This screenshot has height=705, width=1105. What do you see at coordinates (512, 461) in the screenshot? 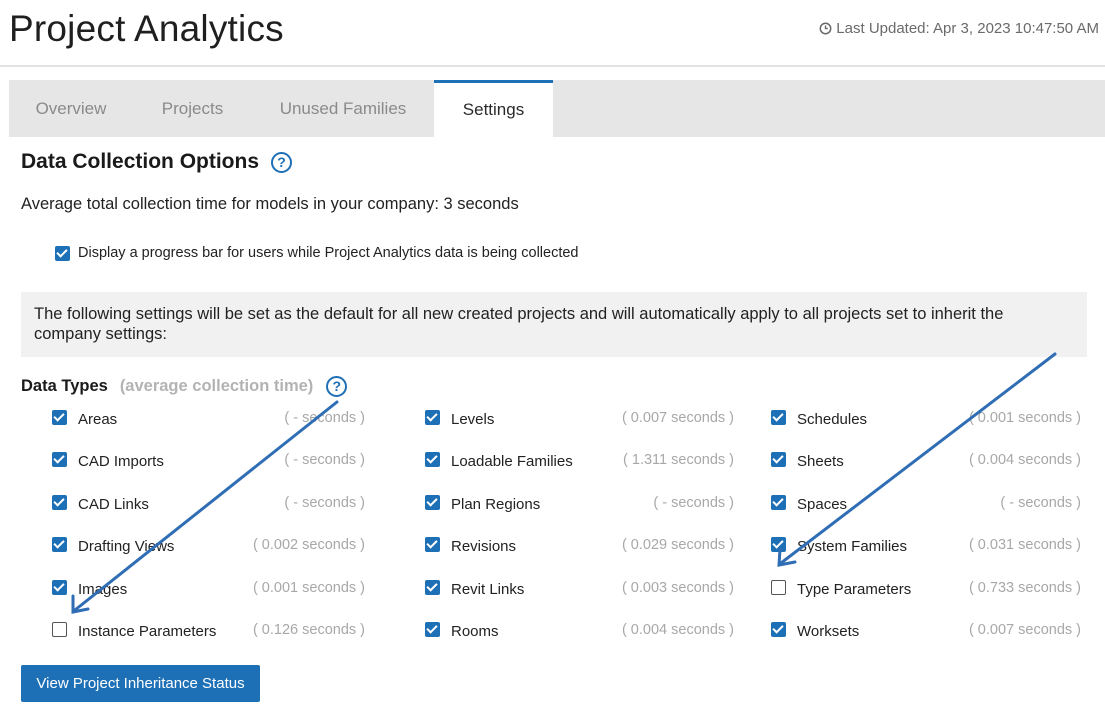
I see `data-type-label: Loadable Families` at bounding box center [512, 461].